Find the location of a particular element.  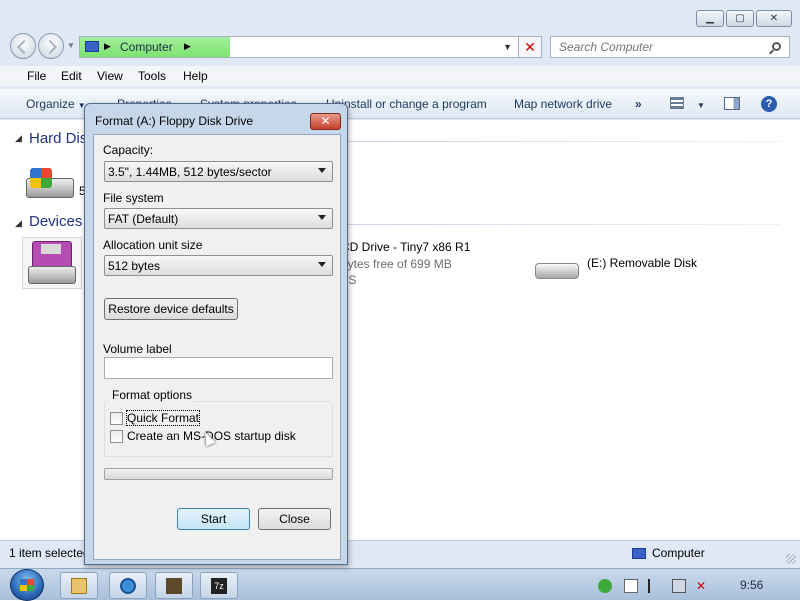

start-button is located at coordinates (27, 585).